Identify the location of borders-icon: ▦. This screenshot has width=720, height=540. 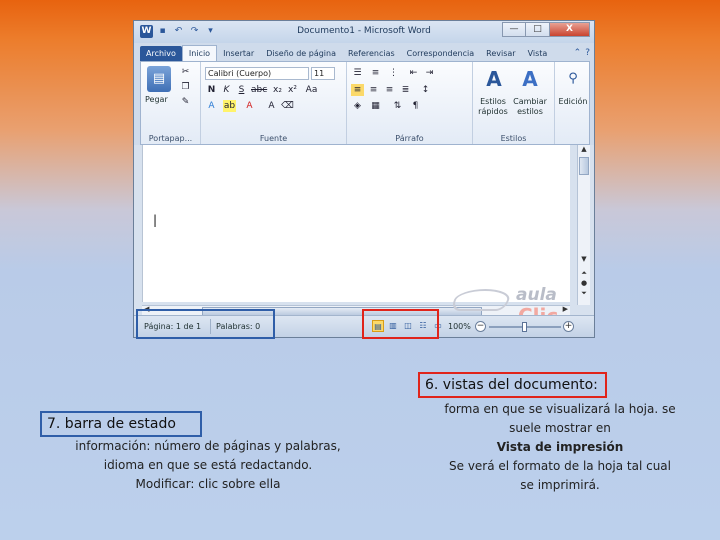
(375, 106).